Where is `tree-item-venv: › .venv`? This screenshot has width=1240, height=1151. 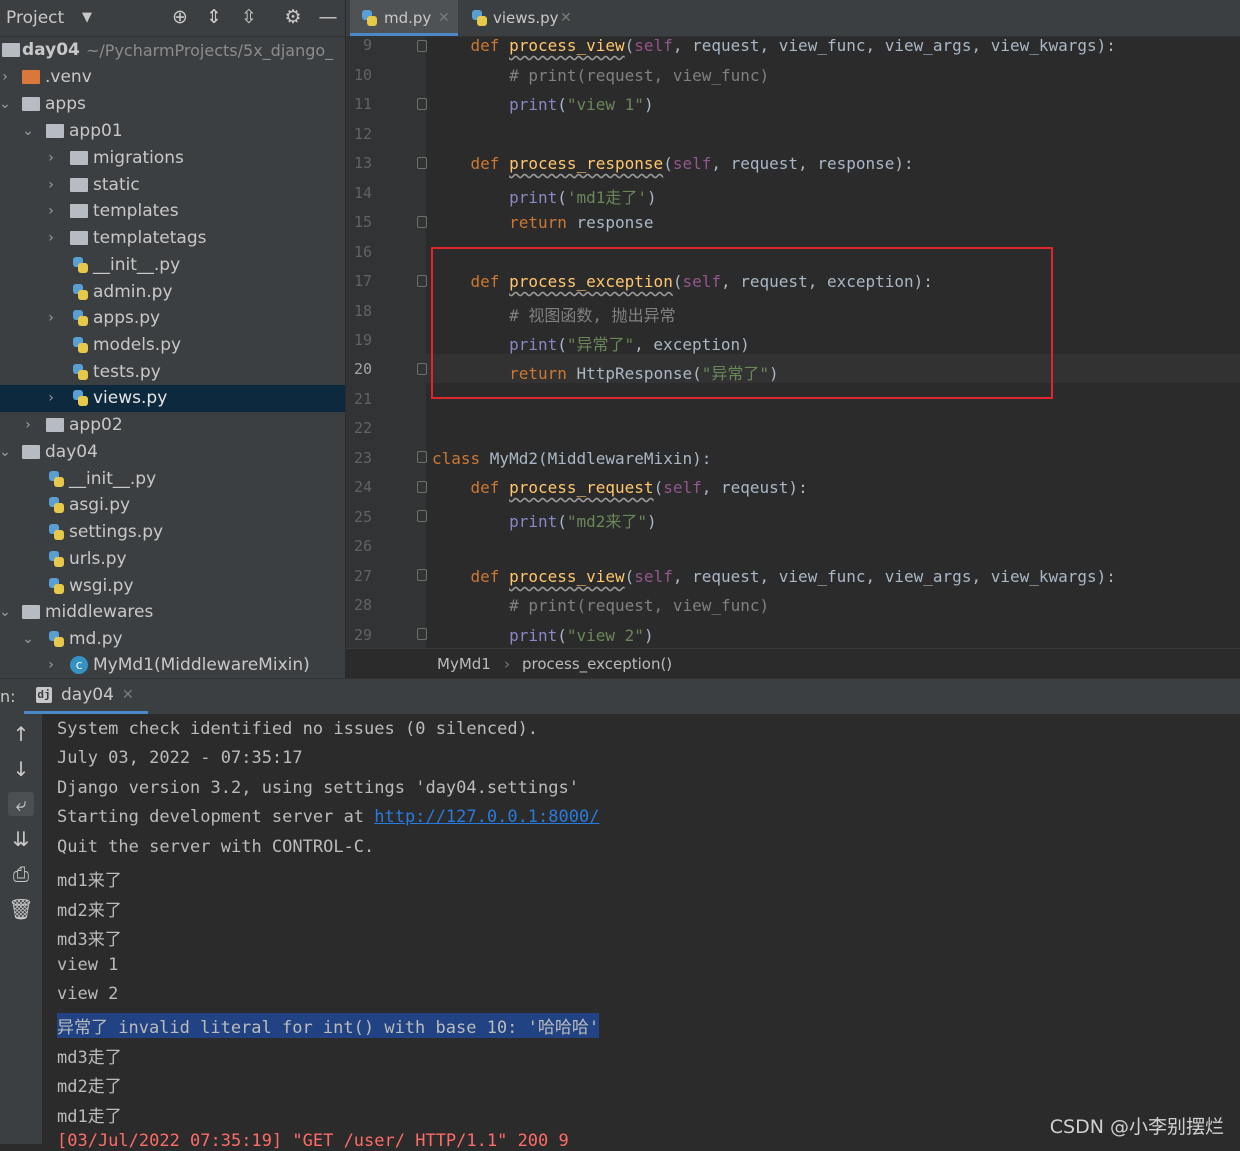 tree-item-venv: › .venv is located at coordinates (172, 77).